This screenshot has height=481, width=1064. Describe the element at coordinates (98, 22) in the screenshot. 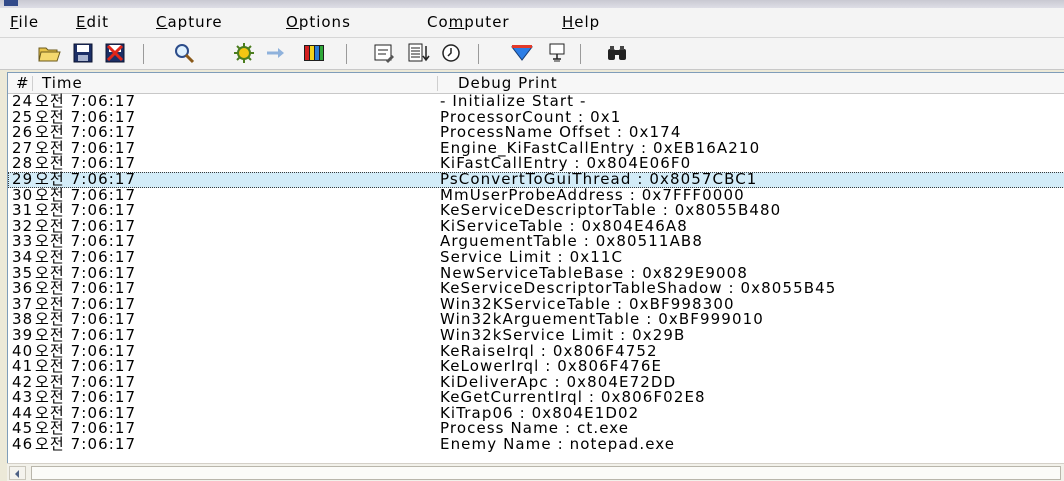

I see `menu-edit-label: dit` at that location.